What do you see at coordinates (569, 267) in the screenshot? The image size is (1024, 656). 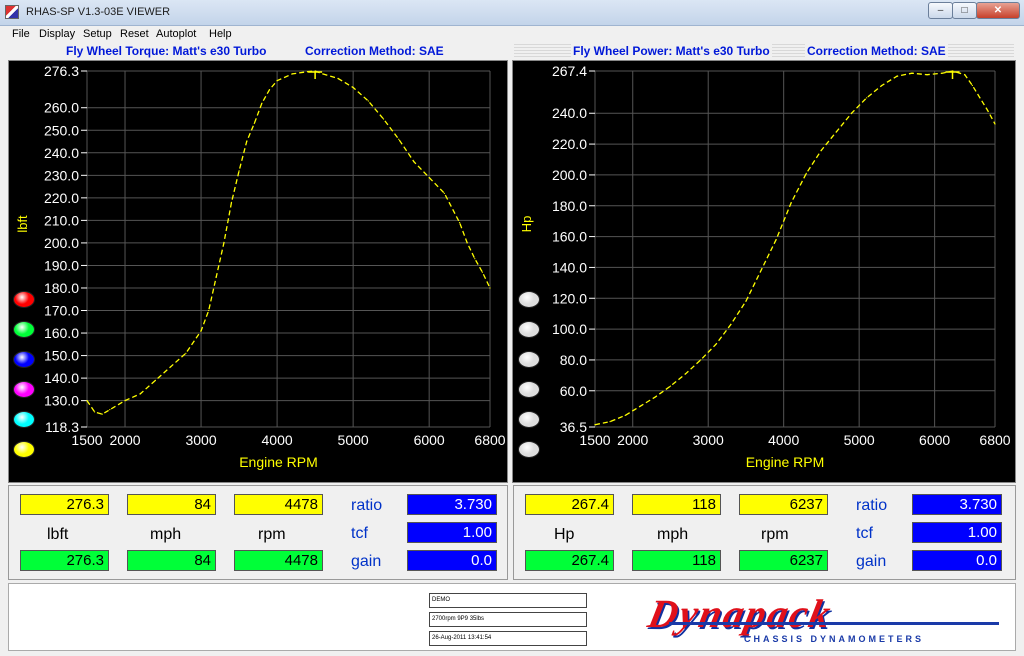 I see `power-y-tick-label: 140.0` at bounding box center [569, 267].